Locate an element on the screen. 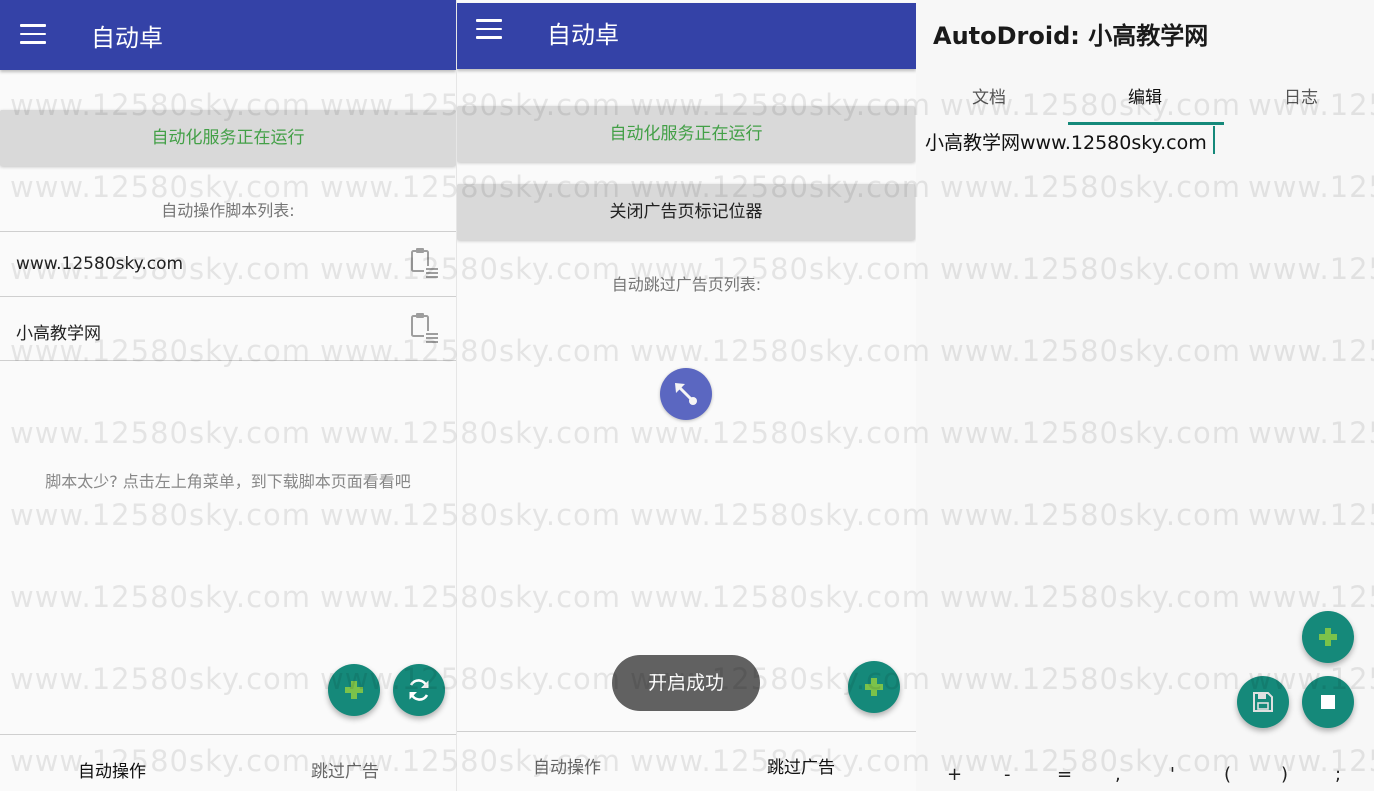 The width and height of the screenshot is (1374, 791). stop-button is located at coordinates (1328, 702).